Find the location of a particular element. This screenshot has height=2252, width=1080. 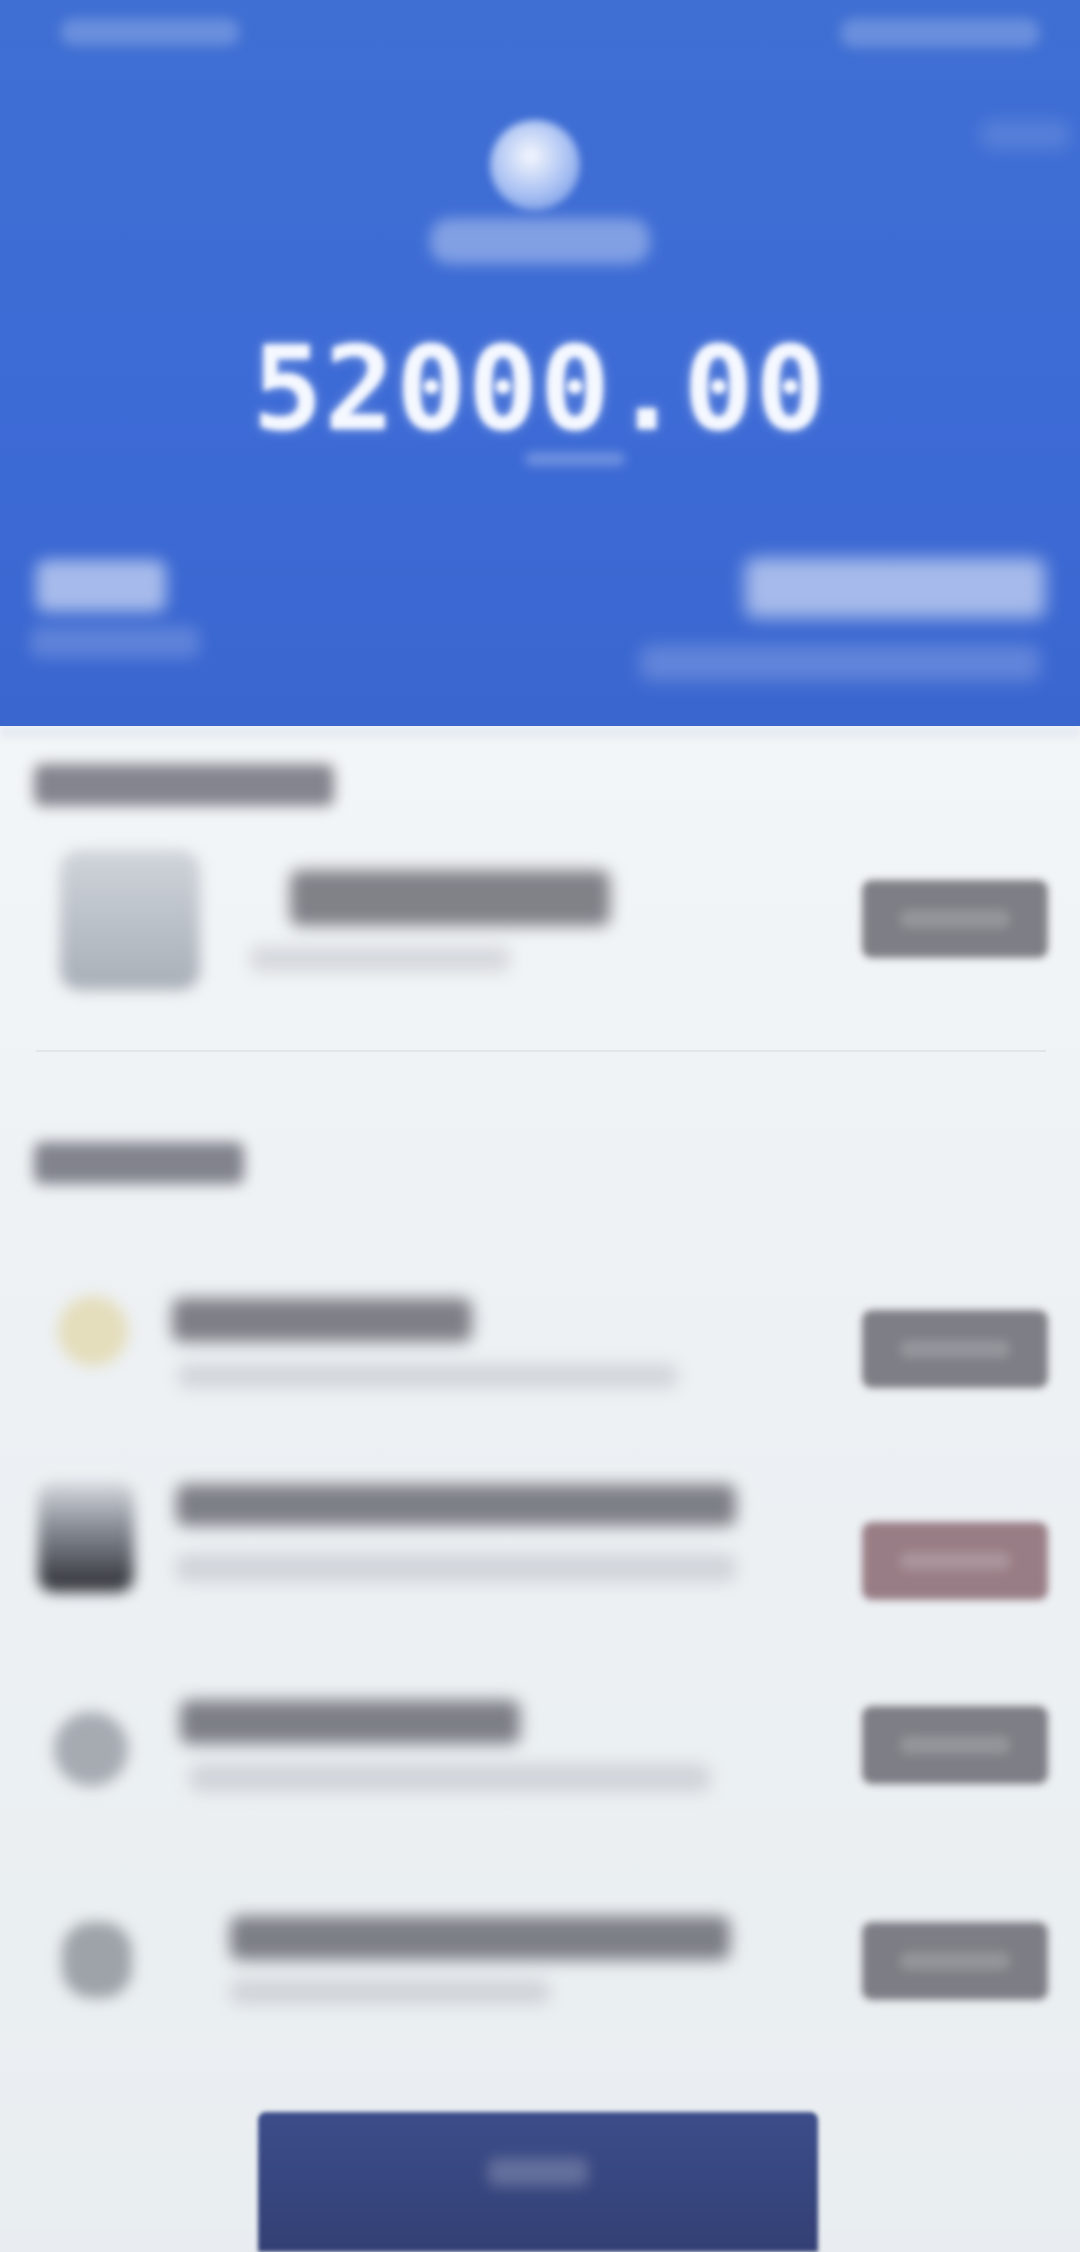

balance-caption is located at coordinates (575, 459).